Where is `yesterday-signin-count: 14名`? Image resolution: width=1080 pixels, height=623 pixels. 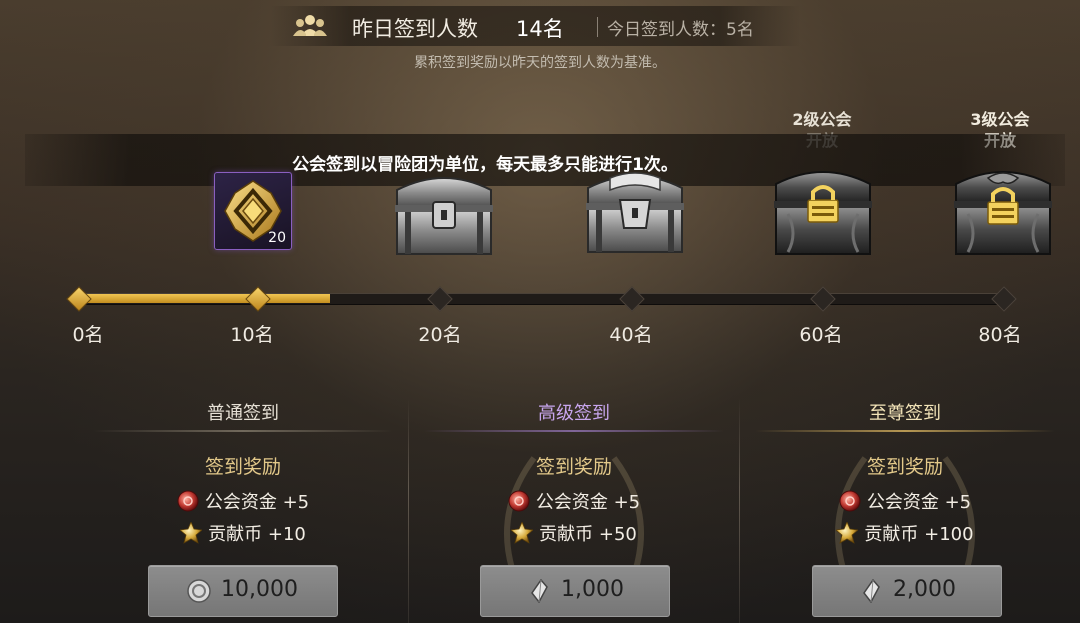
yesterday-signin-count: 14名 is located at coordinates (540, 29).